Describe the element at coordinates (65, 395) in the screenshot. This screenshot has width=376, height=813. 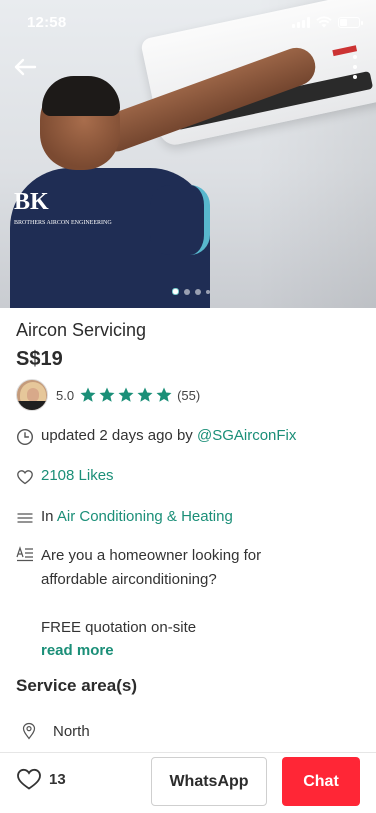
I see `rating-score: 5.0` at that location.